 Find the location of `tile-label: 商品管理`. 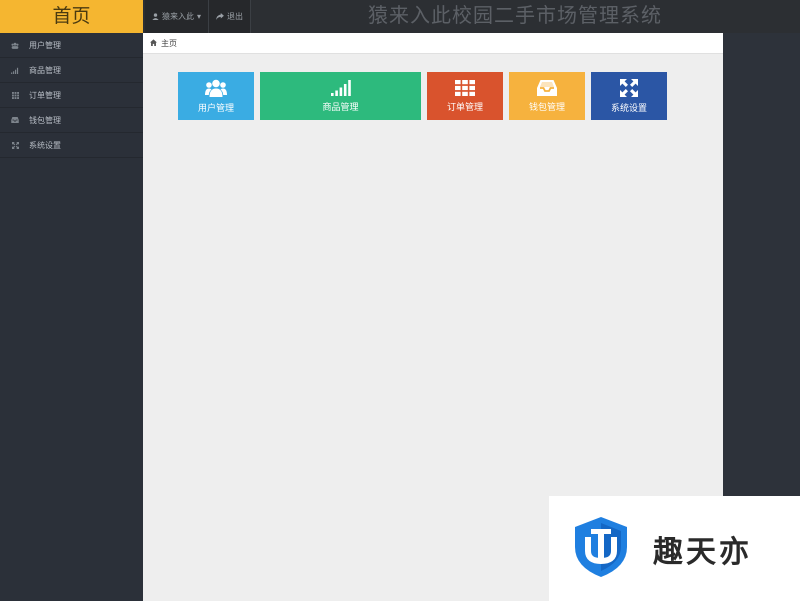

tile-label: 商品管理 is located at coordinates (340, 107).